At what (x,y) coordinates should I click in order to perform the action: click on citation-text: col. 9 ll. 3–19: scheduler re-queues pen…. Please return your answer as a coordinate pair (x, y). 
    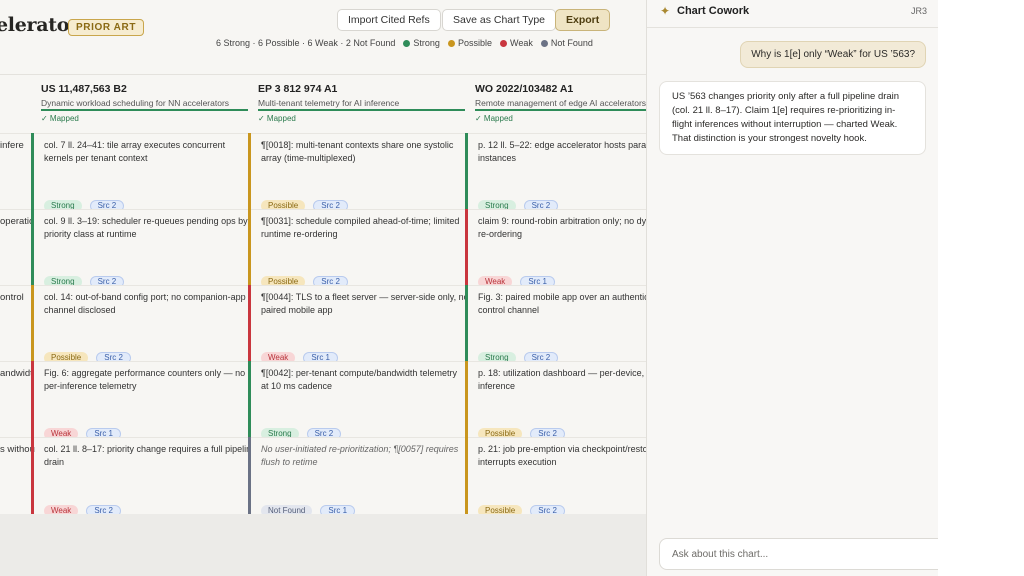
    Looking at the image, I should click on (146, 221).